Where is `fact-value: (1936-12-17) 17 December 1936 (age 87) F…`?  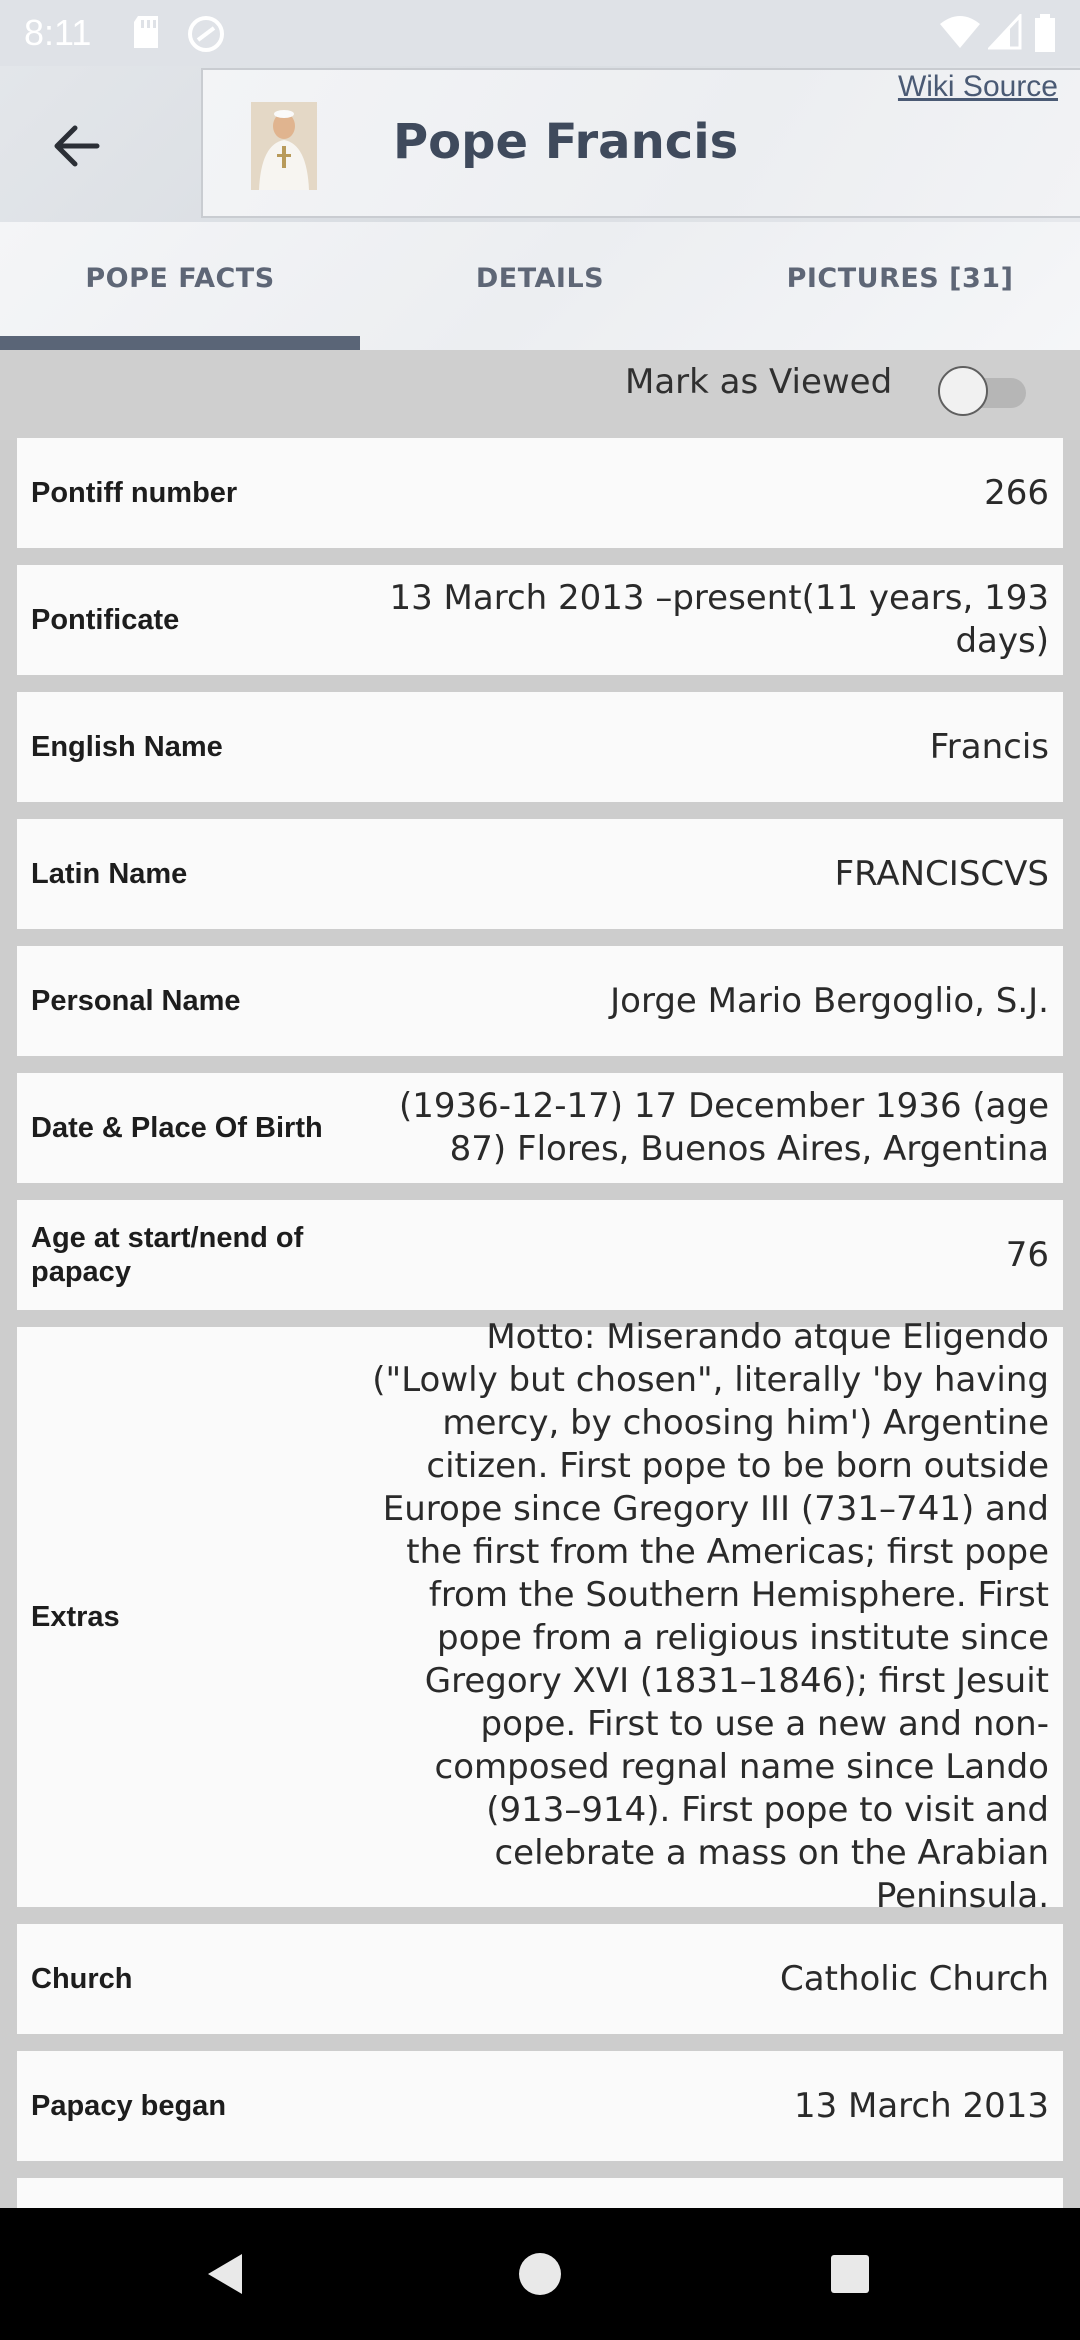
fact-value: (1936-12-17) 17 December 1936 (age 87) F… is located at coordinates (723, 1127).